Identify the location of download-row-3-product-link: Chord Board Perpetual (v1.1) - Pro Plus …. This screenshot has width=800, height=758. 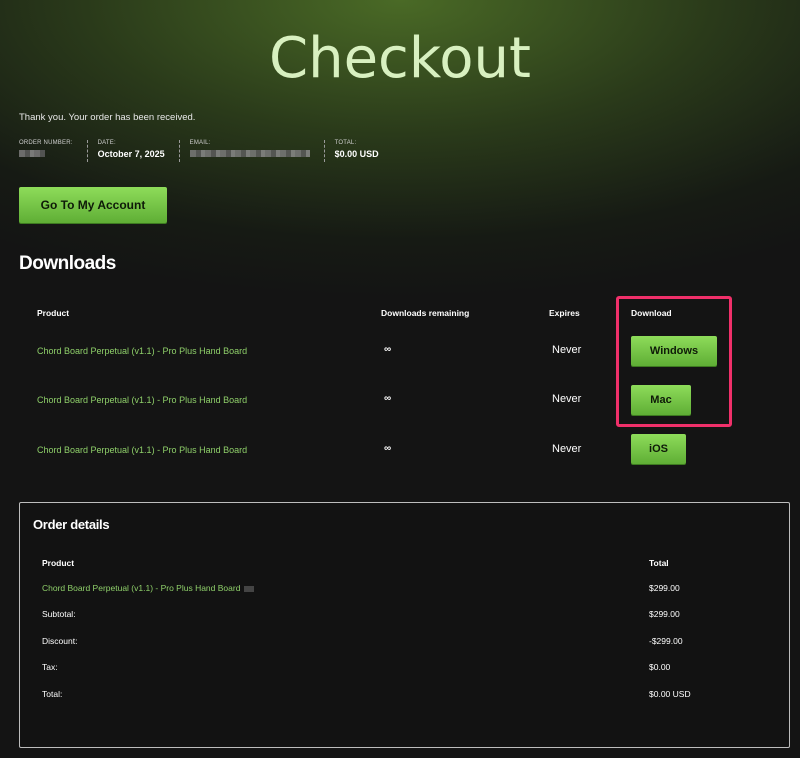
(142, 450).